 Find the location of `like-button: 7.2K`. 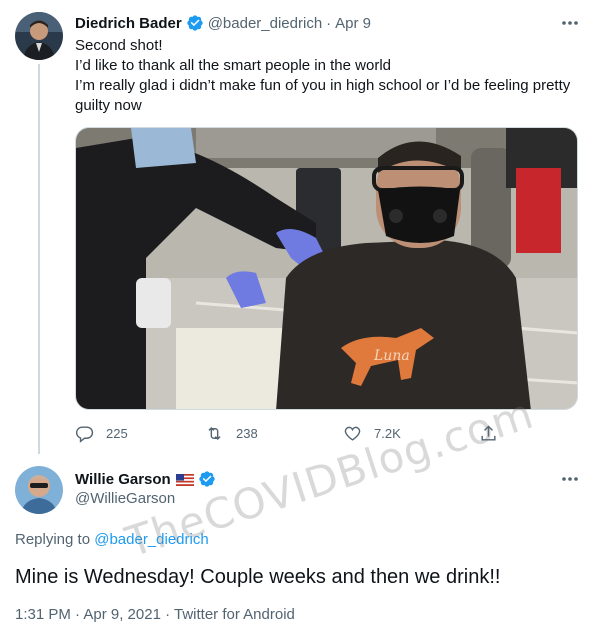

like-button: 7.2K is located at coordinates (372, 433).